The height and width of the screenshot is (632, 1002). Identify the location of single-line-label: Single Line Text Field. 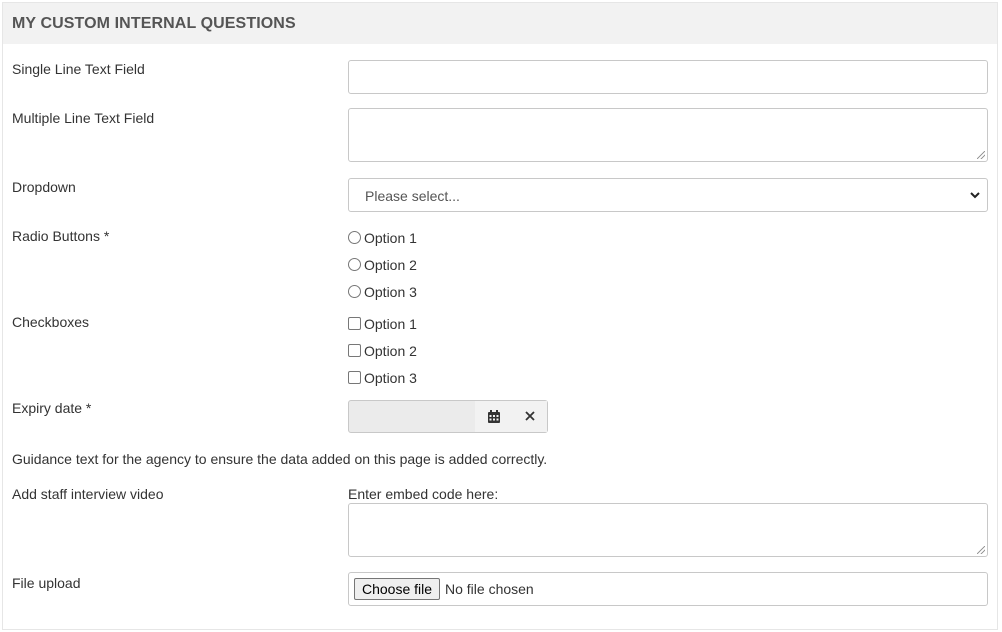
(78, 69).